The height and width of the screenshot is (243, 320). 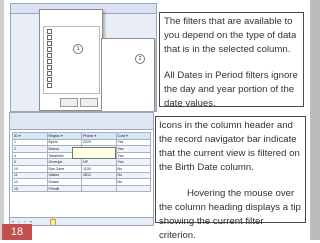 I want to click on column-header: ID ▾, so click(x=30, y=136).